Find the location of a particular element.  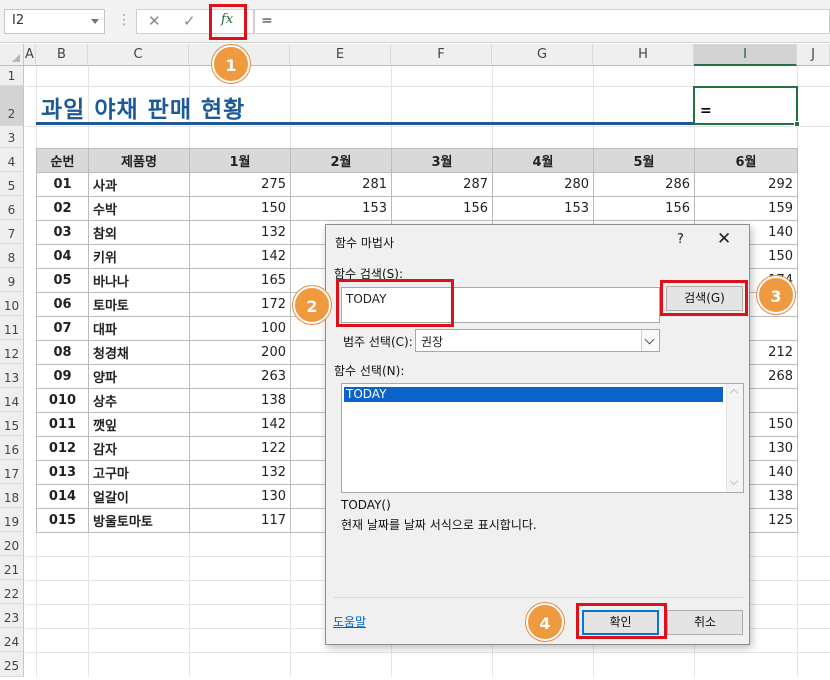

row-header-19: 19 is located at coordinates (12, 520).